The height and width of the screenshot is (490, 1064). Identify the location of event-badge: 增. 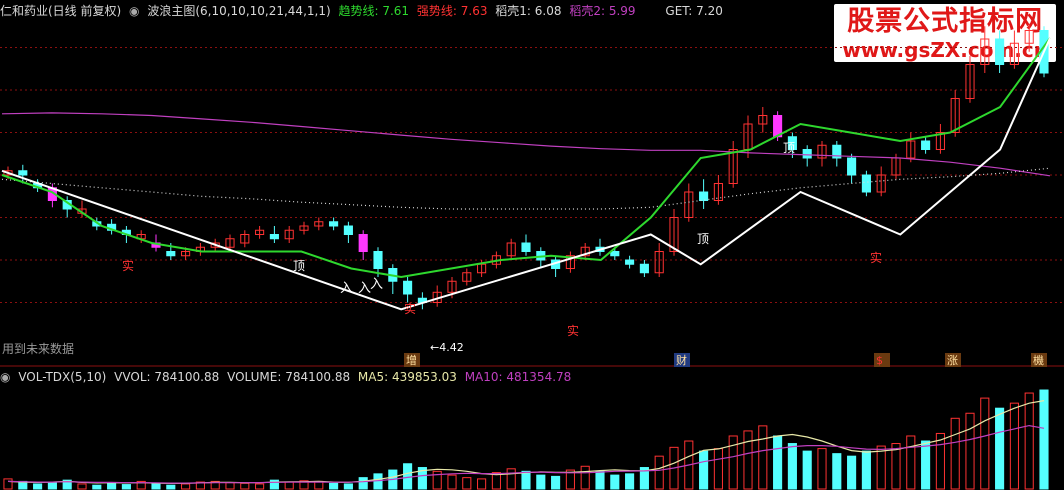
(412, 360).